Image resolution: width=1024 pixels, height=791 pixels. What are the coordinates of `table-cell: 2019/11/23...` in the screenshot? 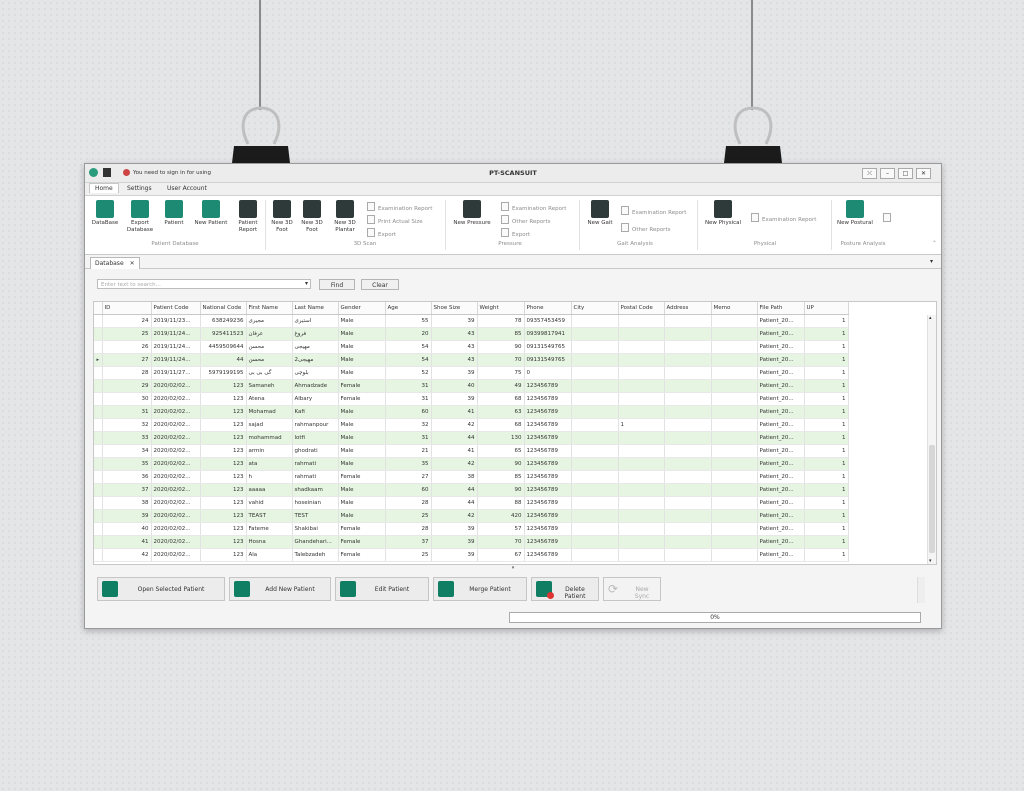 It's located at (176, 321).